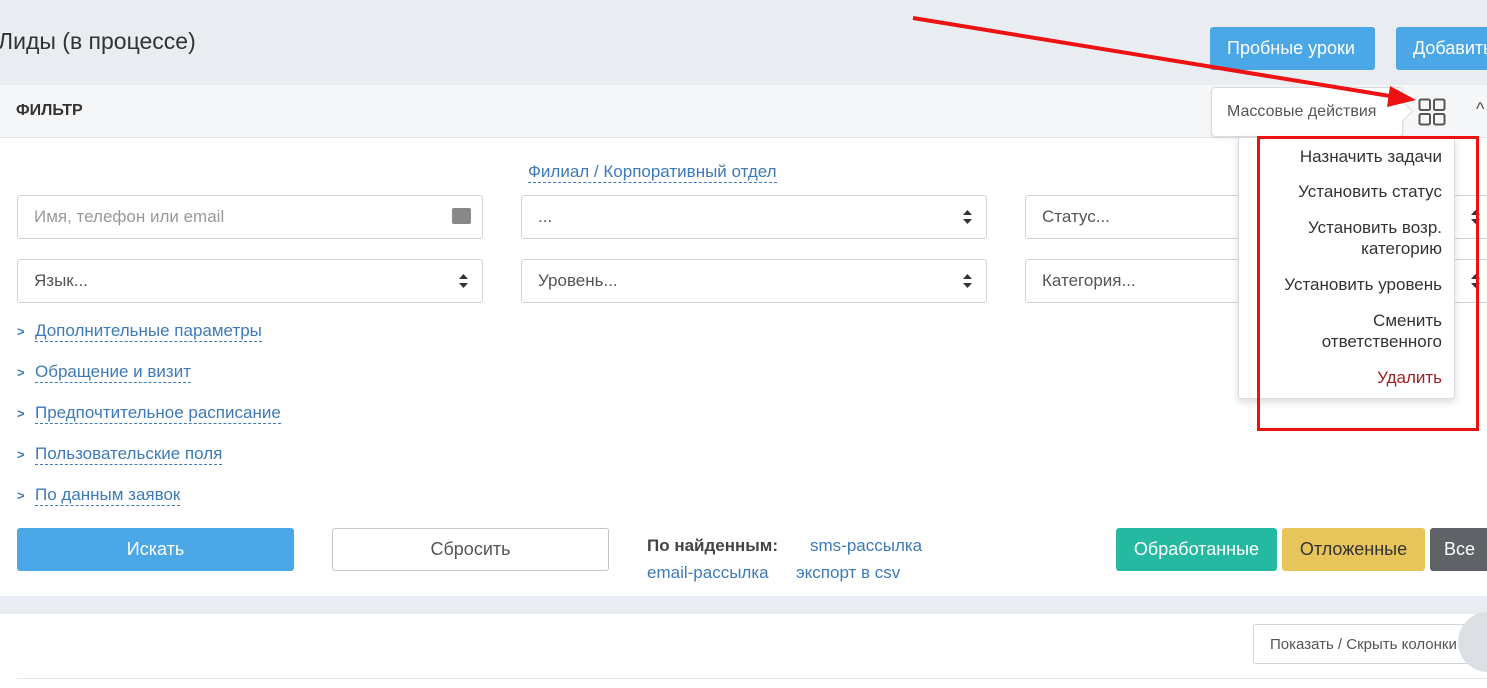  What do you see at coordinates (113, 372) in the screenshot?
I see `section-label: Обращение и визит` at bounding box center [113, 372].